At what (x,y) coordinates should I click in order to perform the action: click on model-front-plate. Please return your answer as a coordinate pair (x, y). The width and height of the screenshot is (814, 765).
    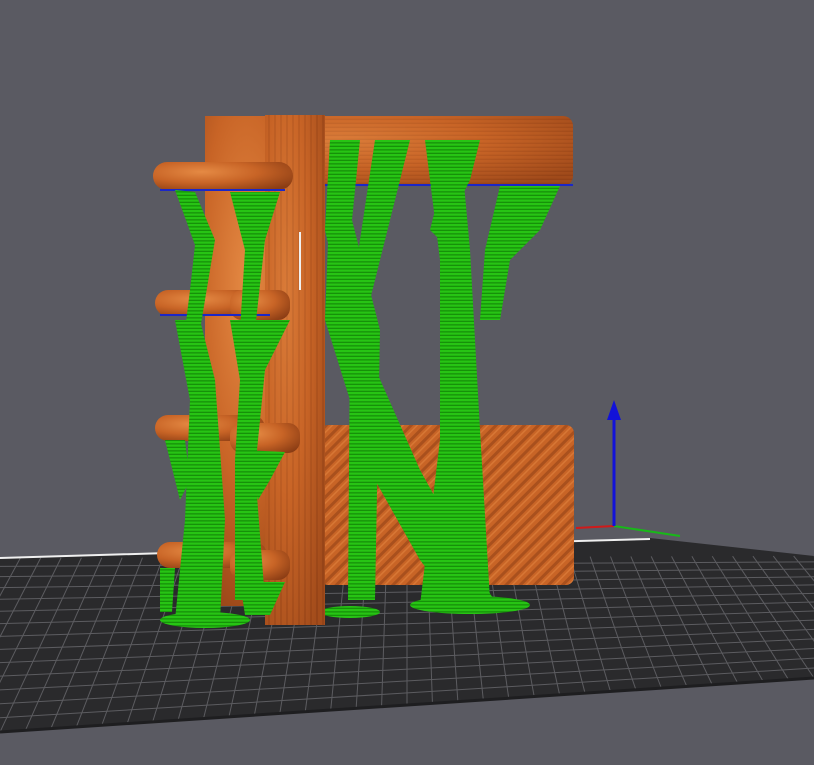
    Looking at the image, I should click on (295, 370).